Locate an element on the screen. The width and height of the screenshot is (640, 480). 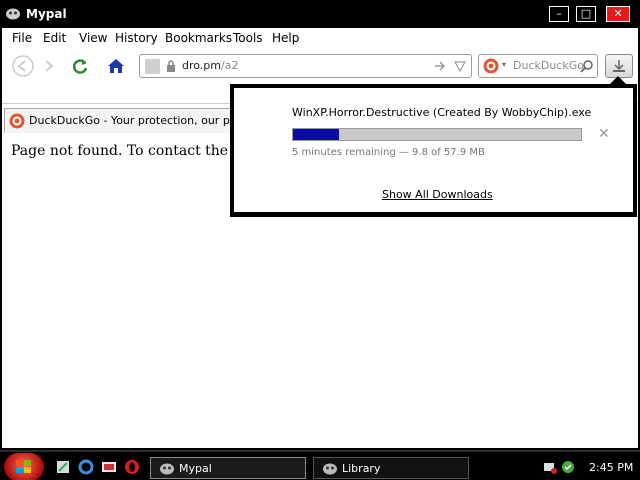
mypal-task-icon is located at coordinates (167, 469).